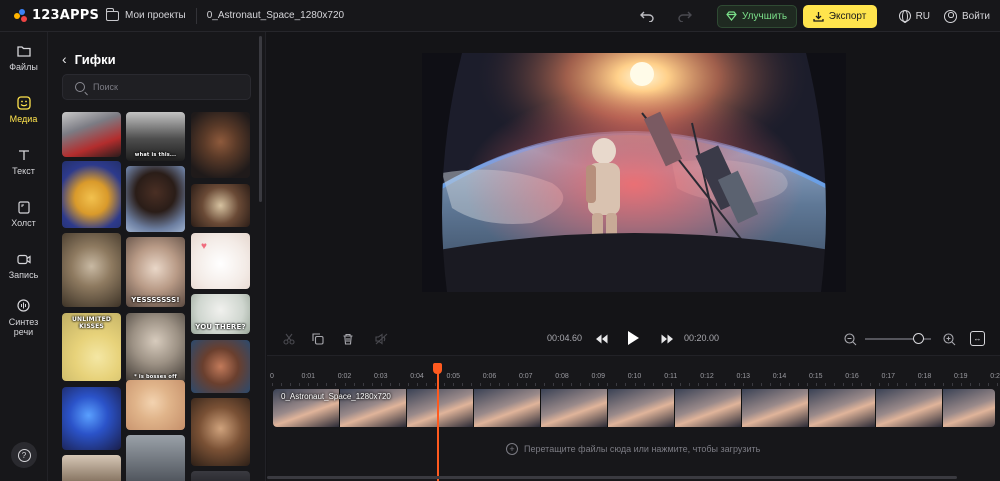  I want to click on sidebar-item-files: Файлы, so click(23, 58).